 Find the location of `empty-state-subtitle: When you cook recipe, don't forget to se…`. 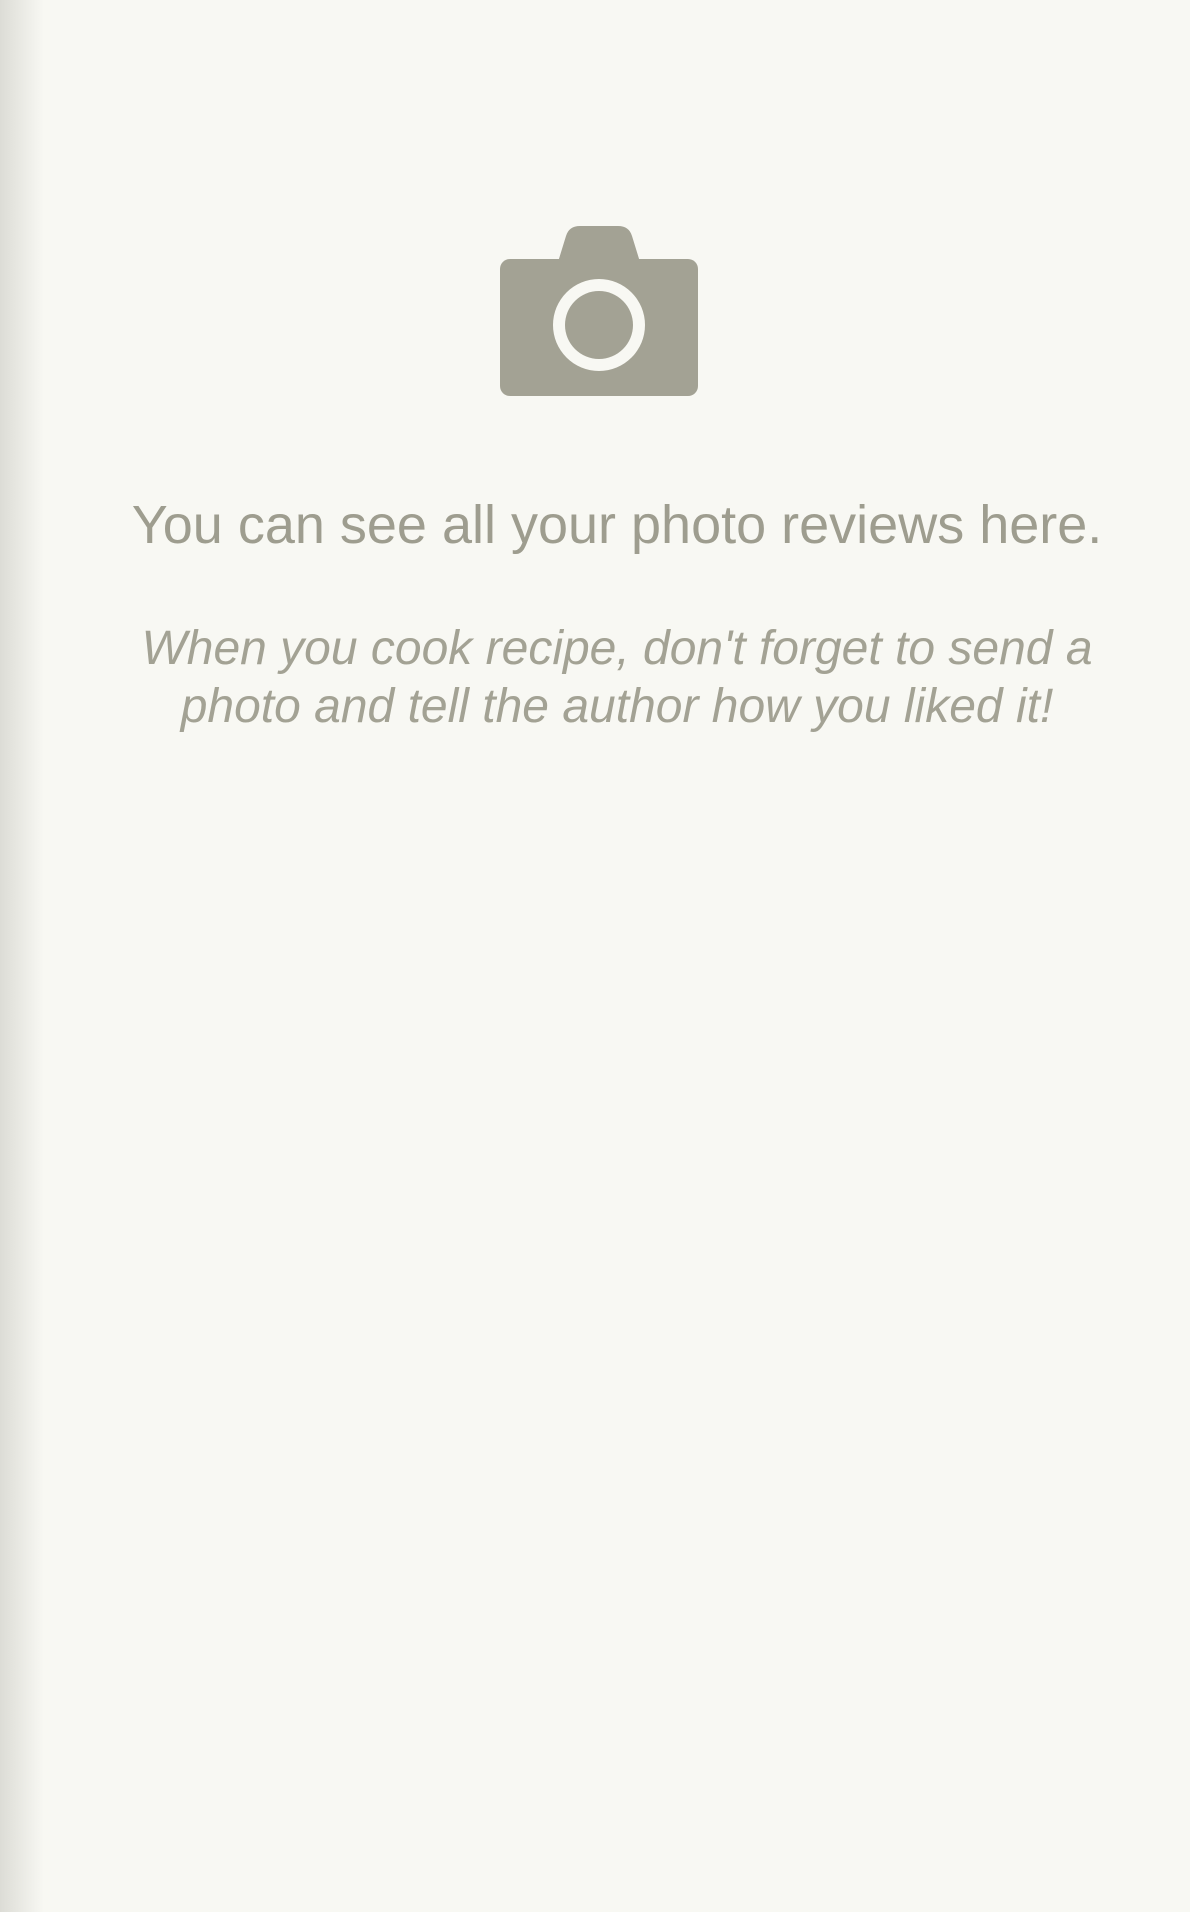

empty-state-subtitle: When you cook recipe, don't forget to se… is located at coordinates (617, 677).